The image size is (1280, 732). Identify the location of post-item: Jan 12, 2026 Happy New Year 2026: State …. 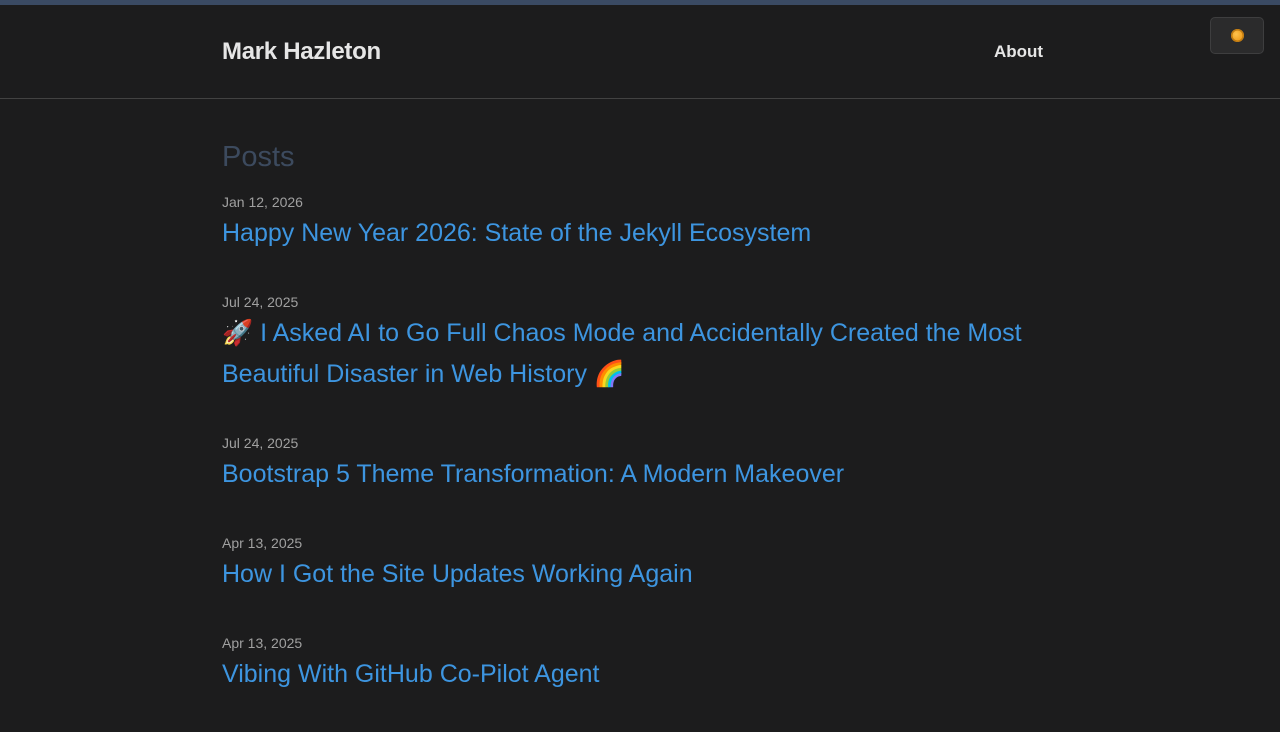
(642, 235).